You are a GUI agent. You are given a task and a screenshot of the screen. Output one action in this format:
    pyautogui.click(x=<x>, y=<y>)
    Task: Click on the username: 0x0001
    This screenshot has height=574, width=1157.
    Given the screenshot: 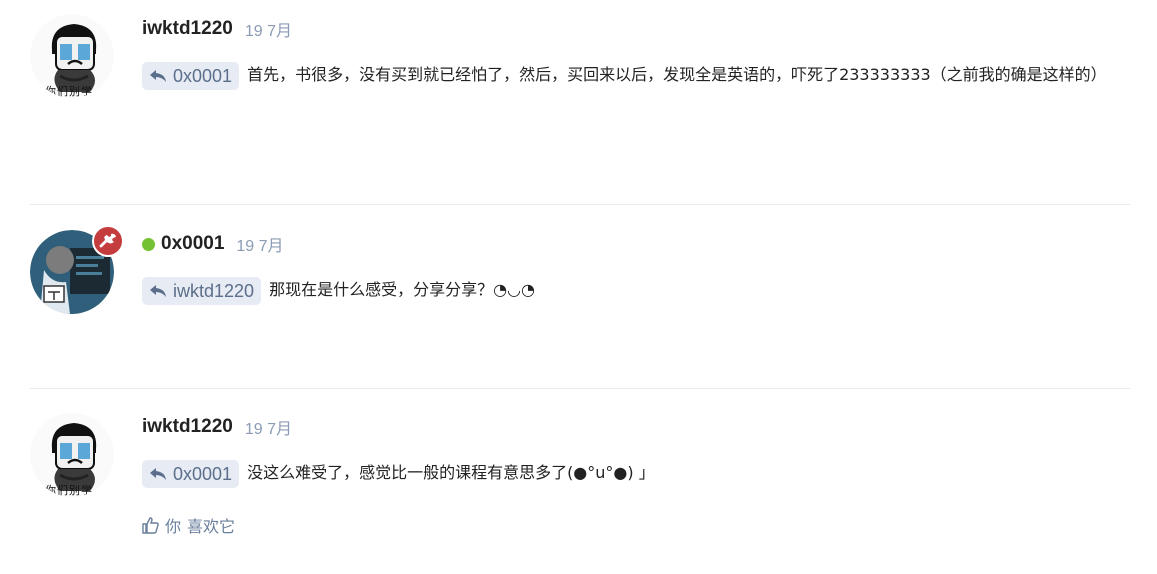 What is the action you would take?
    pyautogui.click(x=192, y=244)
    